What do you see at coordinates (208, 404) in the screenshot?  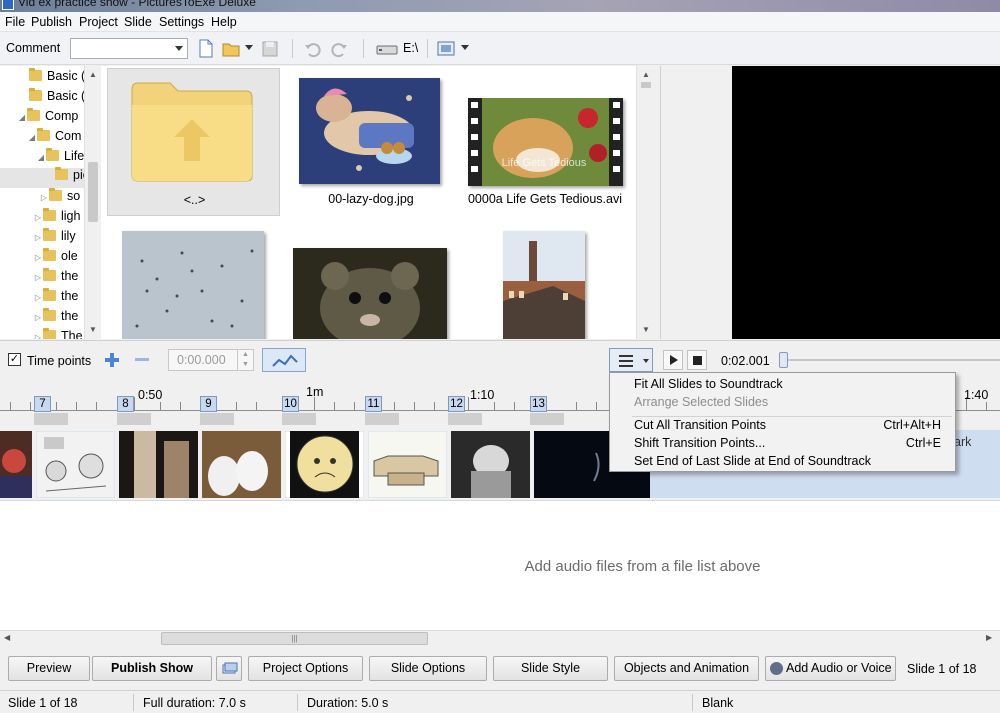 I see `slide-marker: 9` at bounding box center [208, 404].